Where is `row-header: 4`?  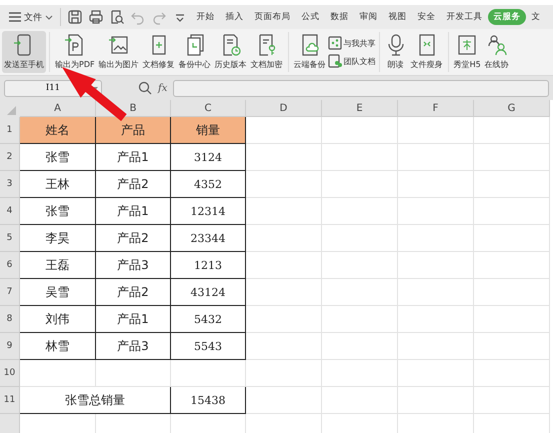 row-header: 4 is located at coordinates (10, 211).